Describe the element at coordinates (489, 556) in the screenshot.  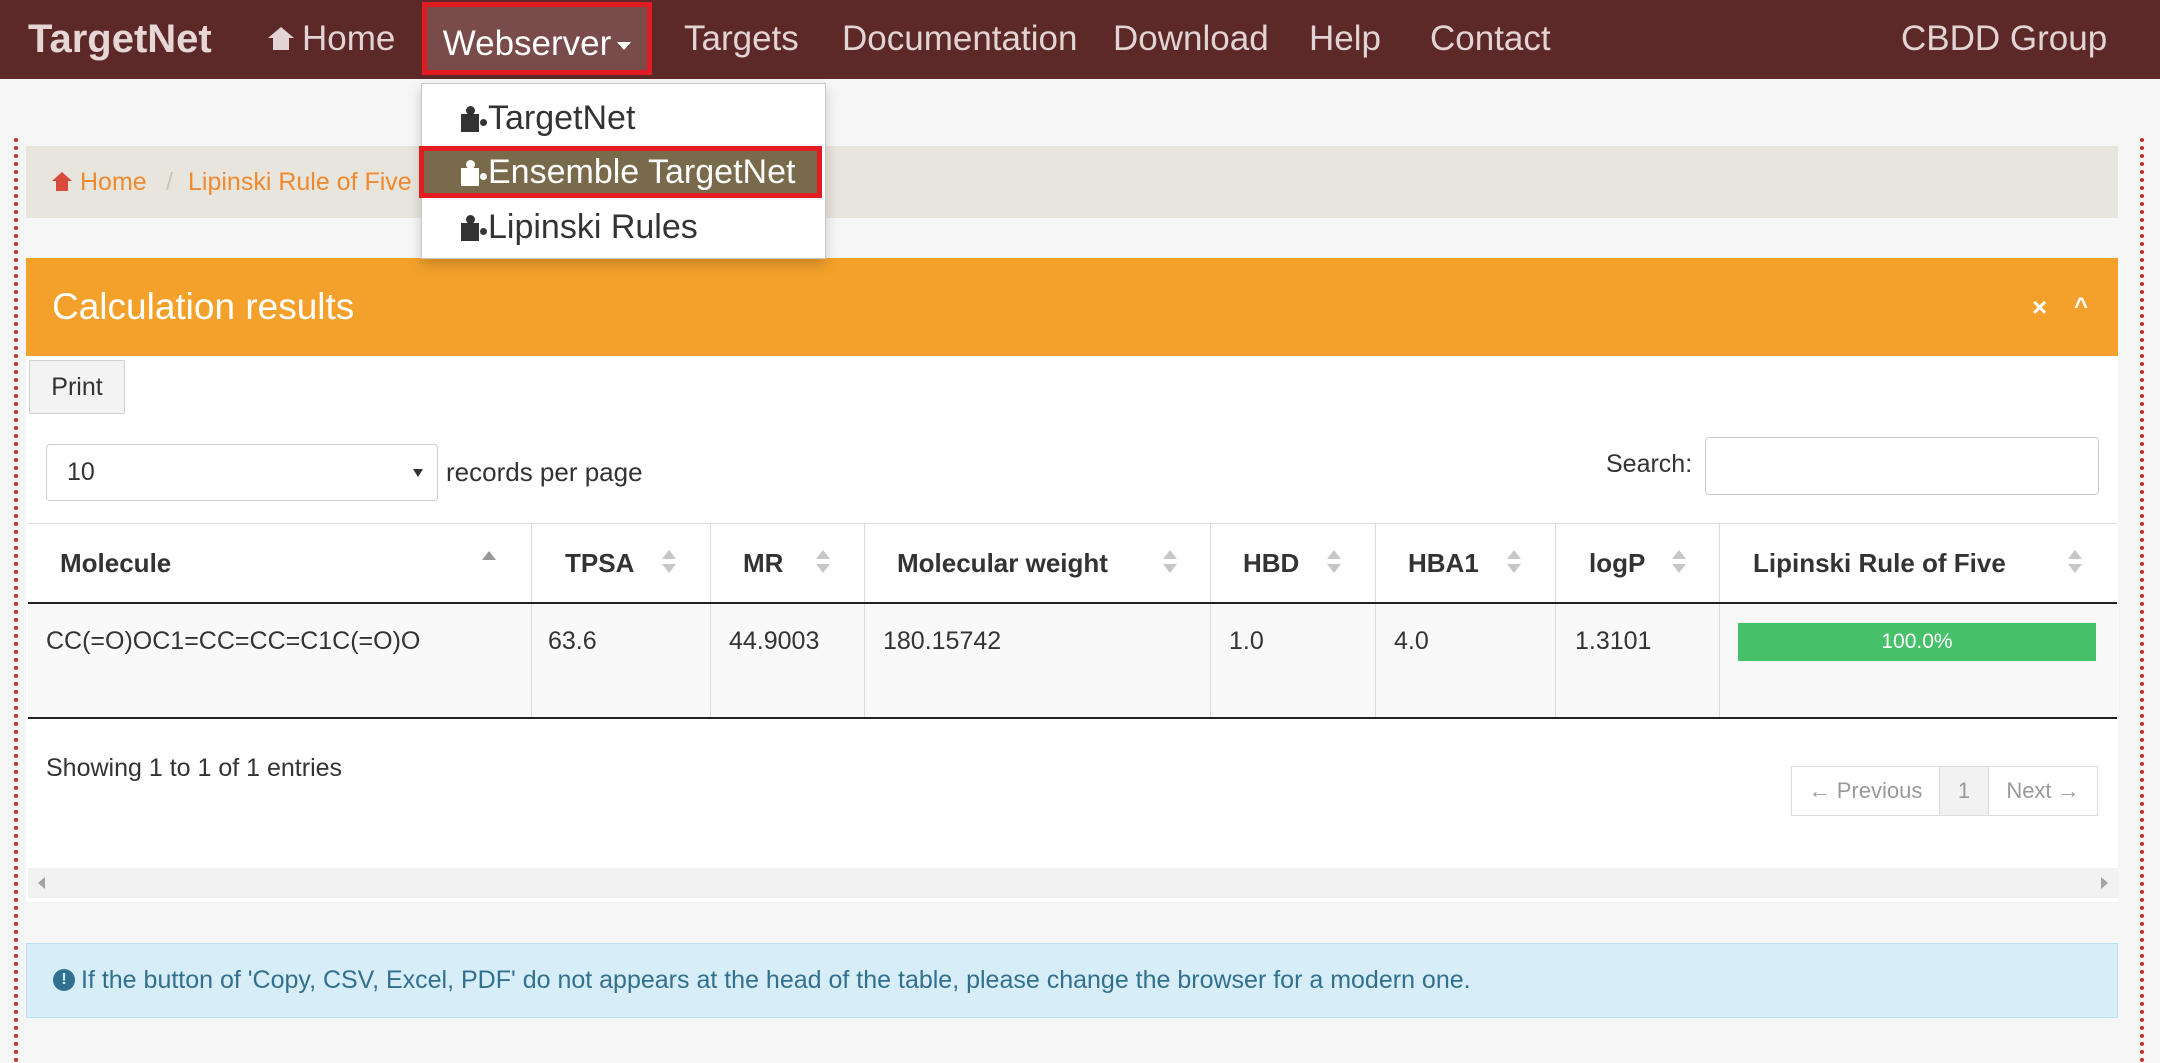
I see `sort-asc-icon` at that location.